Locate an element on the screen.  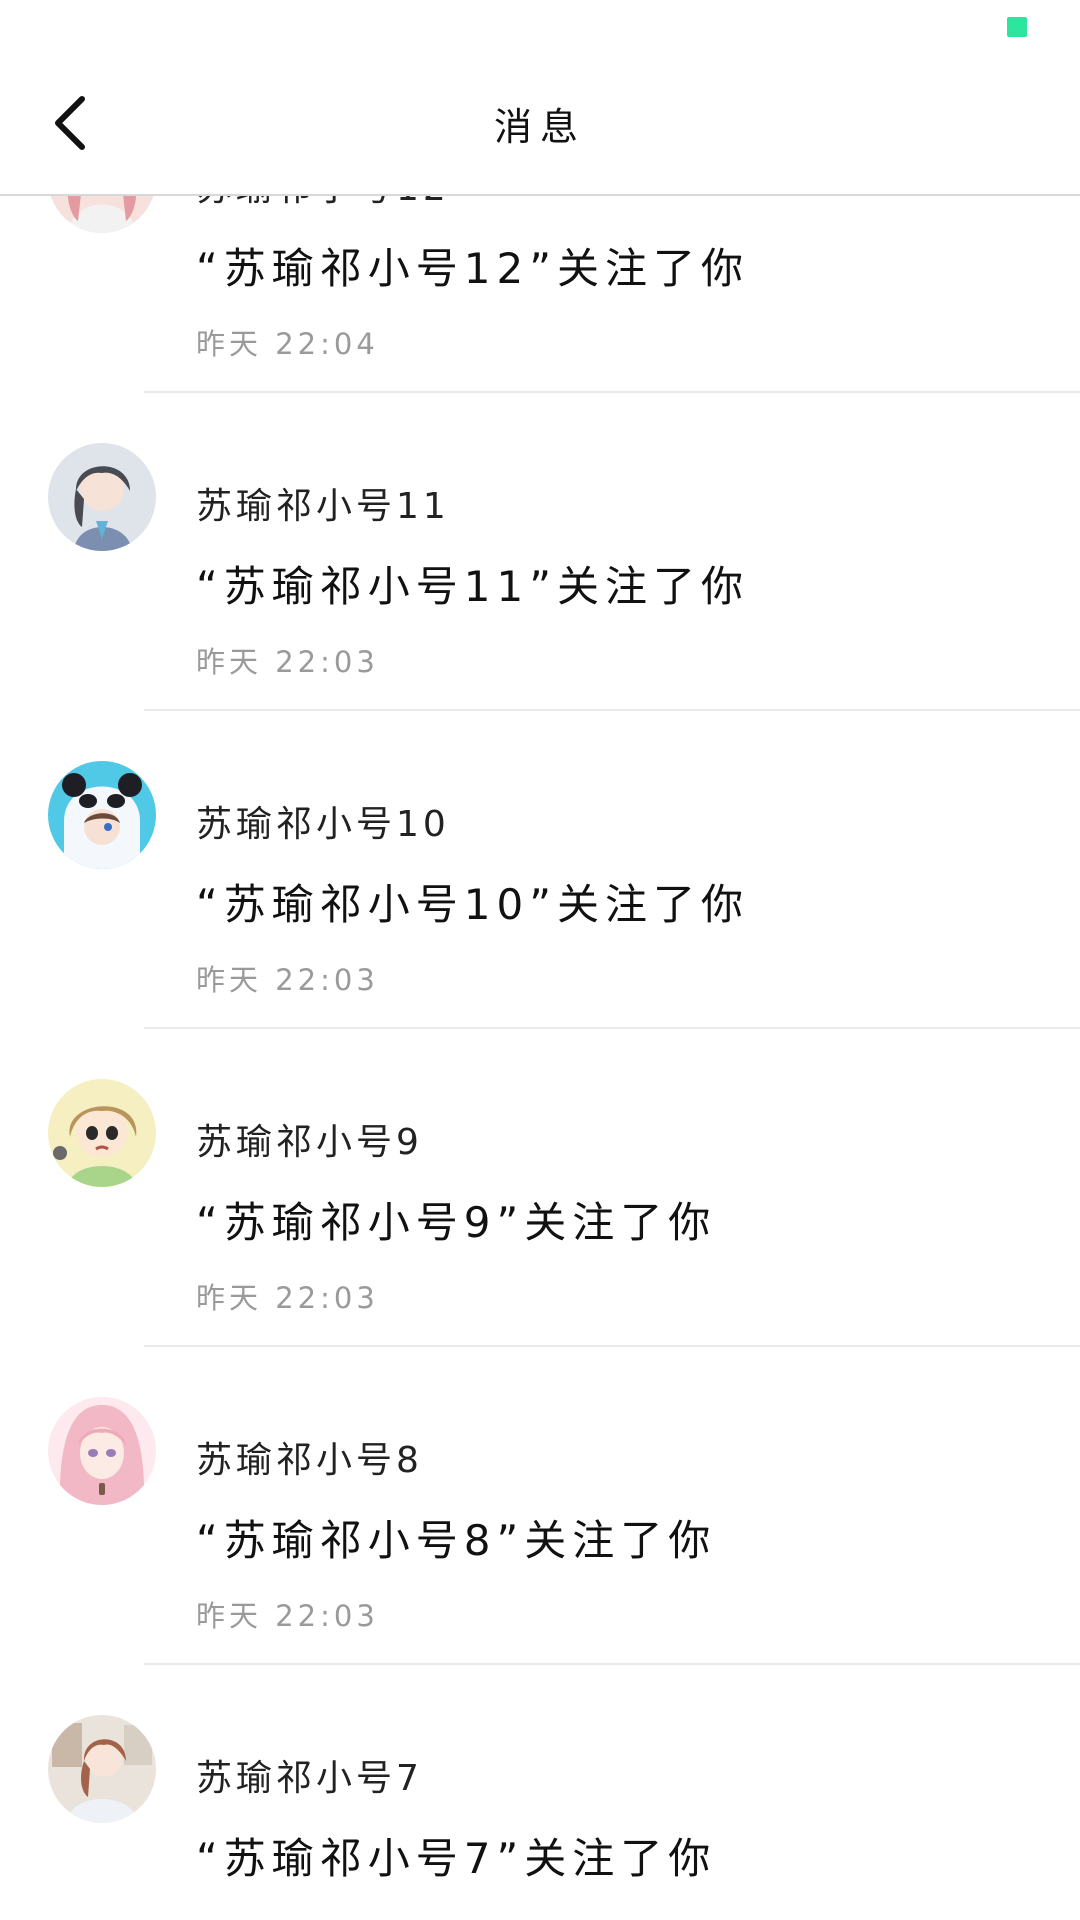
status-bar is located at coordinates (540, 30).